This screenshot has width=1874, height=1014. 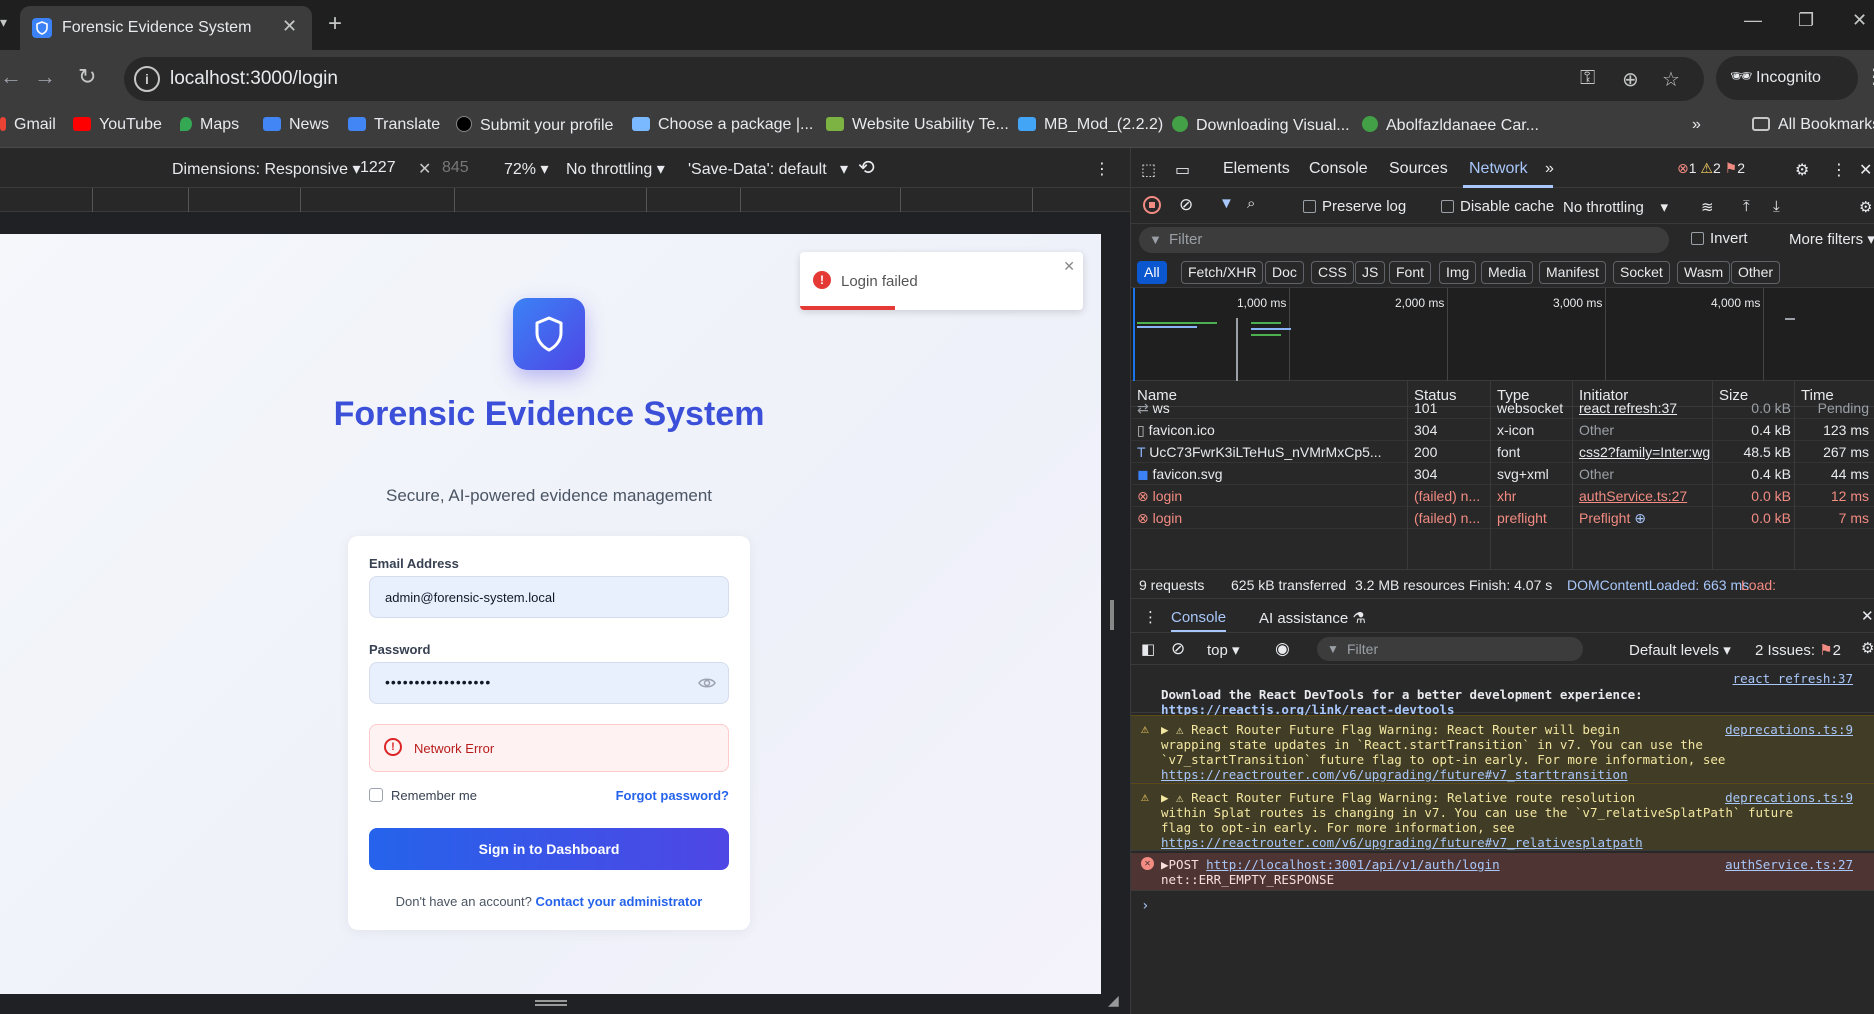 What do you see at coordinates (1251, 203) in the screenshot?
I see `search-icon: ⌕` at bounding box center [1251, 203].